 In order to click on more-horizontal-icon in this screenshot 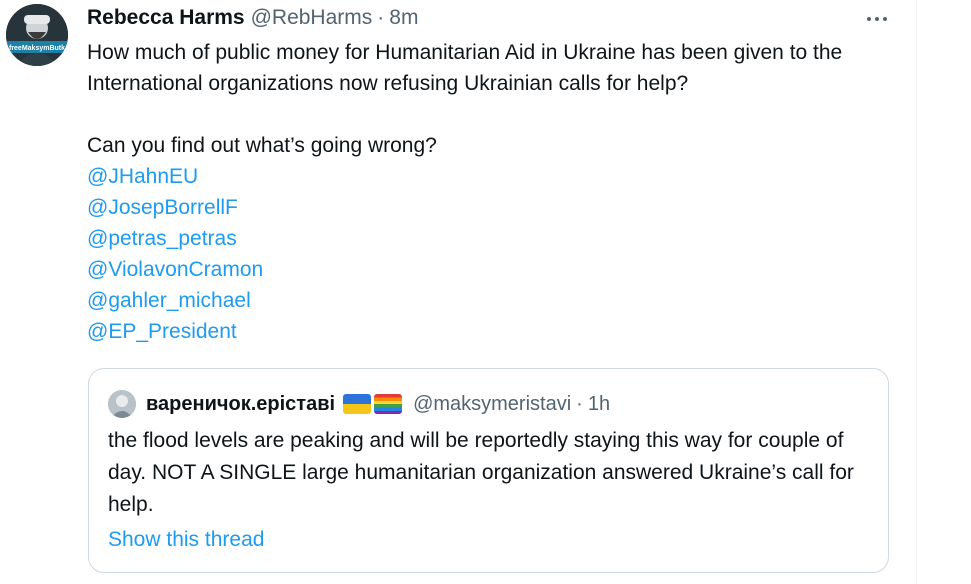, I will do `click(877, 19)`.